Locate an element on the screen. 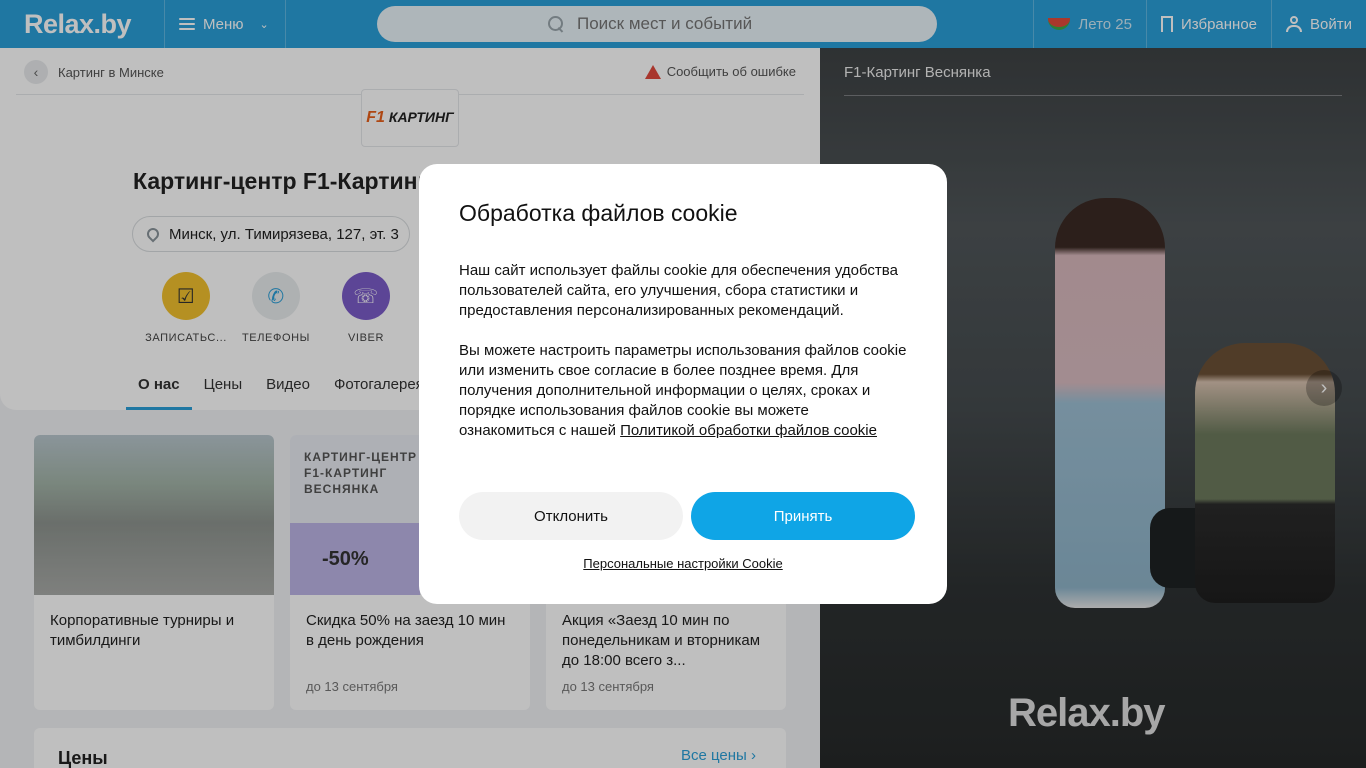  dialog-title: Обработка файлов cookie is located at coordinates (598, 213).